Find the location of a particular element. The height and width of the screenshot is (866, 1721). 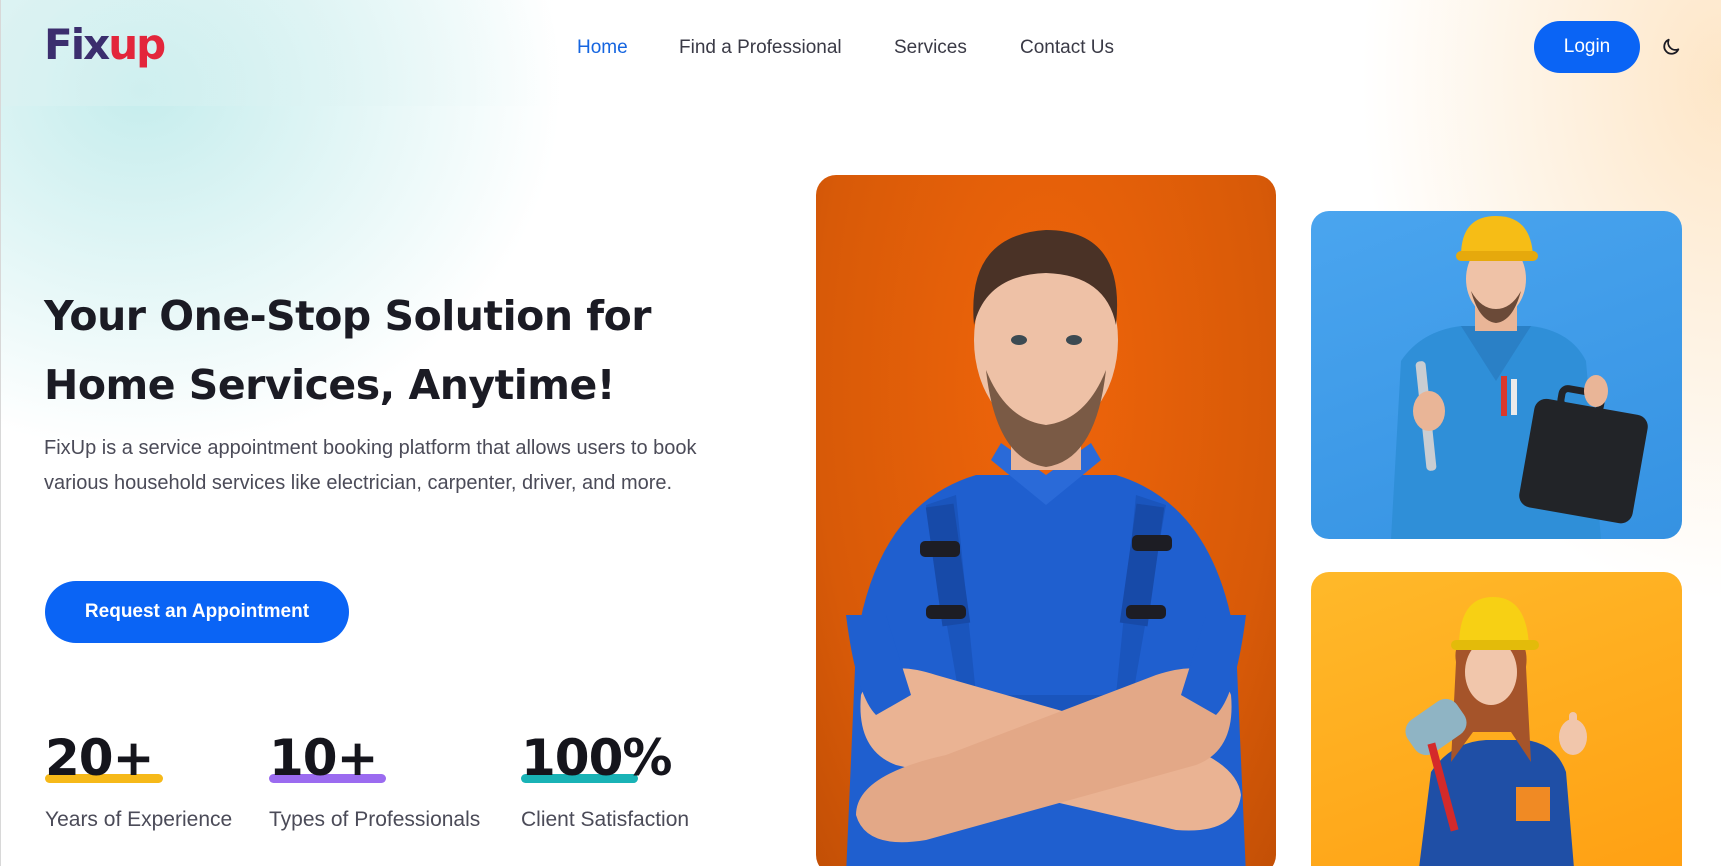

stat-value: 20+ is located at coordinates (99, 758).